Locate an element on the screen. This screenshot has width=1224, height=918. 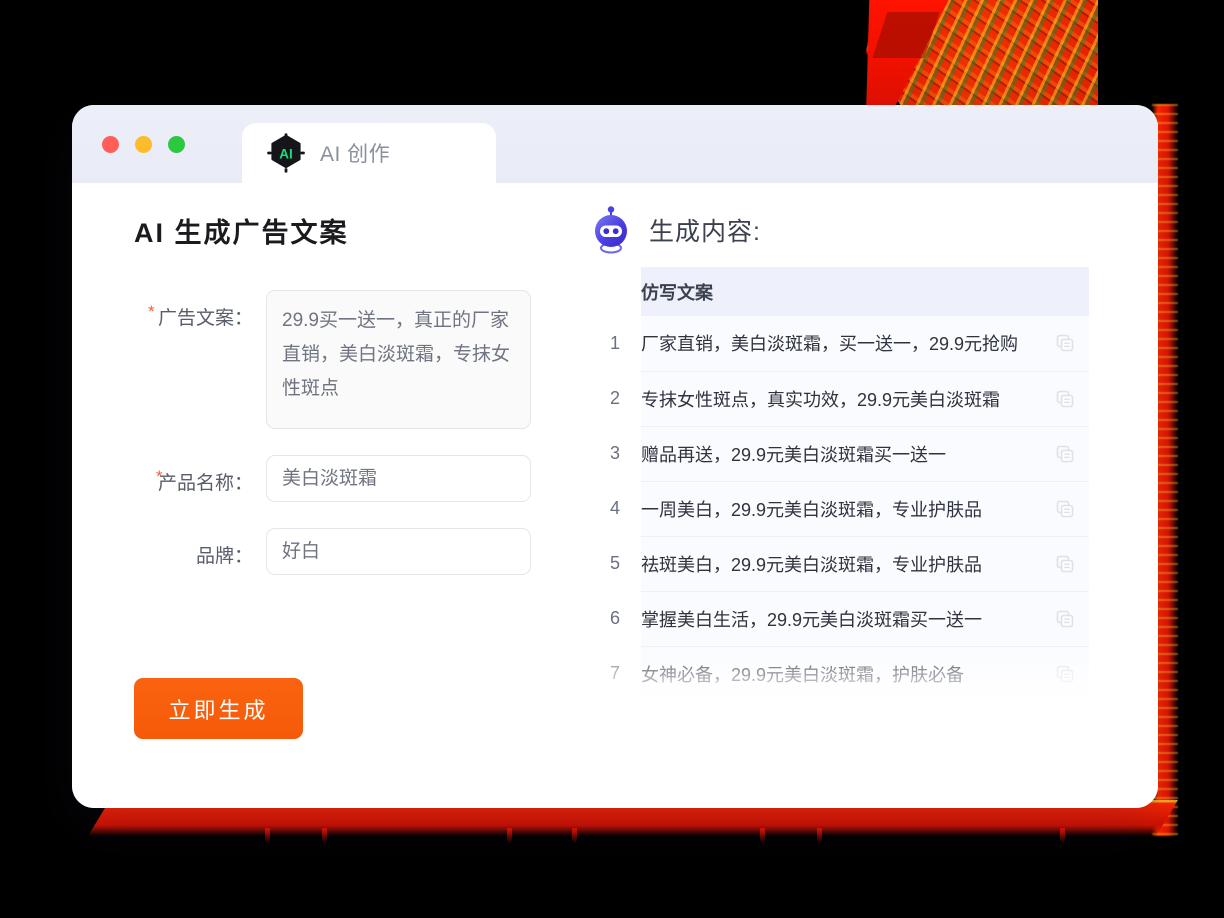
page-title: AI 生成广告文案 is located at coordinates (241, 233).